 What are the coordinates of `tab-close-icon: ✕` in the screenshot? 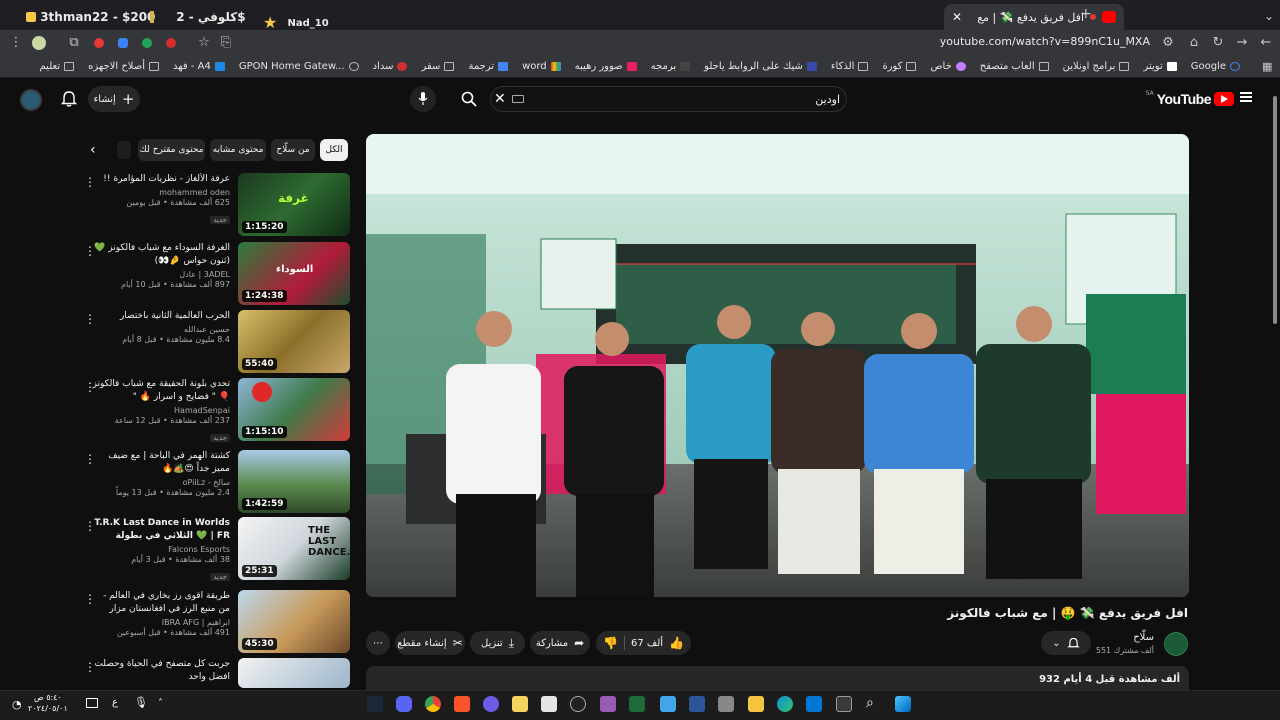 It's located at (957, 17).